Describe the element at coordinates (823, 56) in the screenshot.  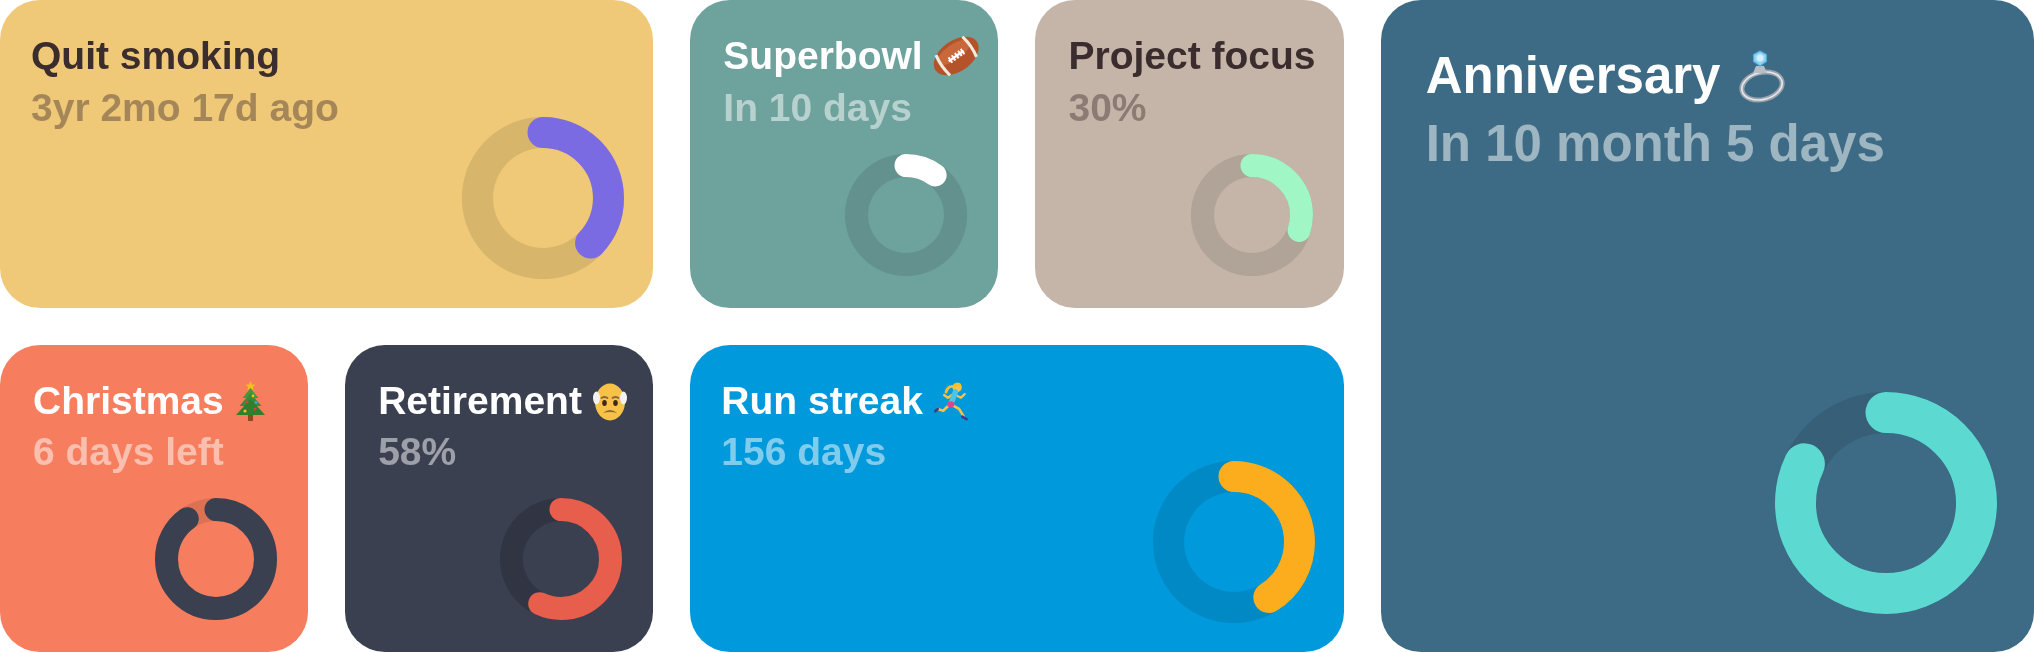
I see `card-title: Superbowl` at that location.